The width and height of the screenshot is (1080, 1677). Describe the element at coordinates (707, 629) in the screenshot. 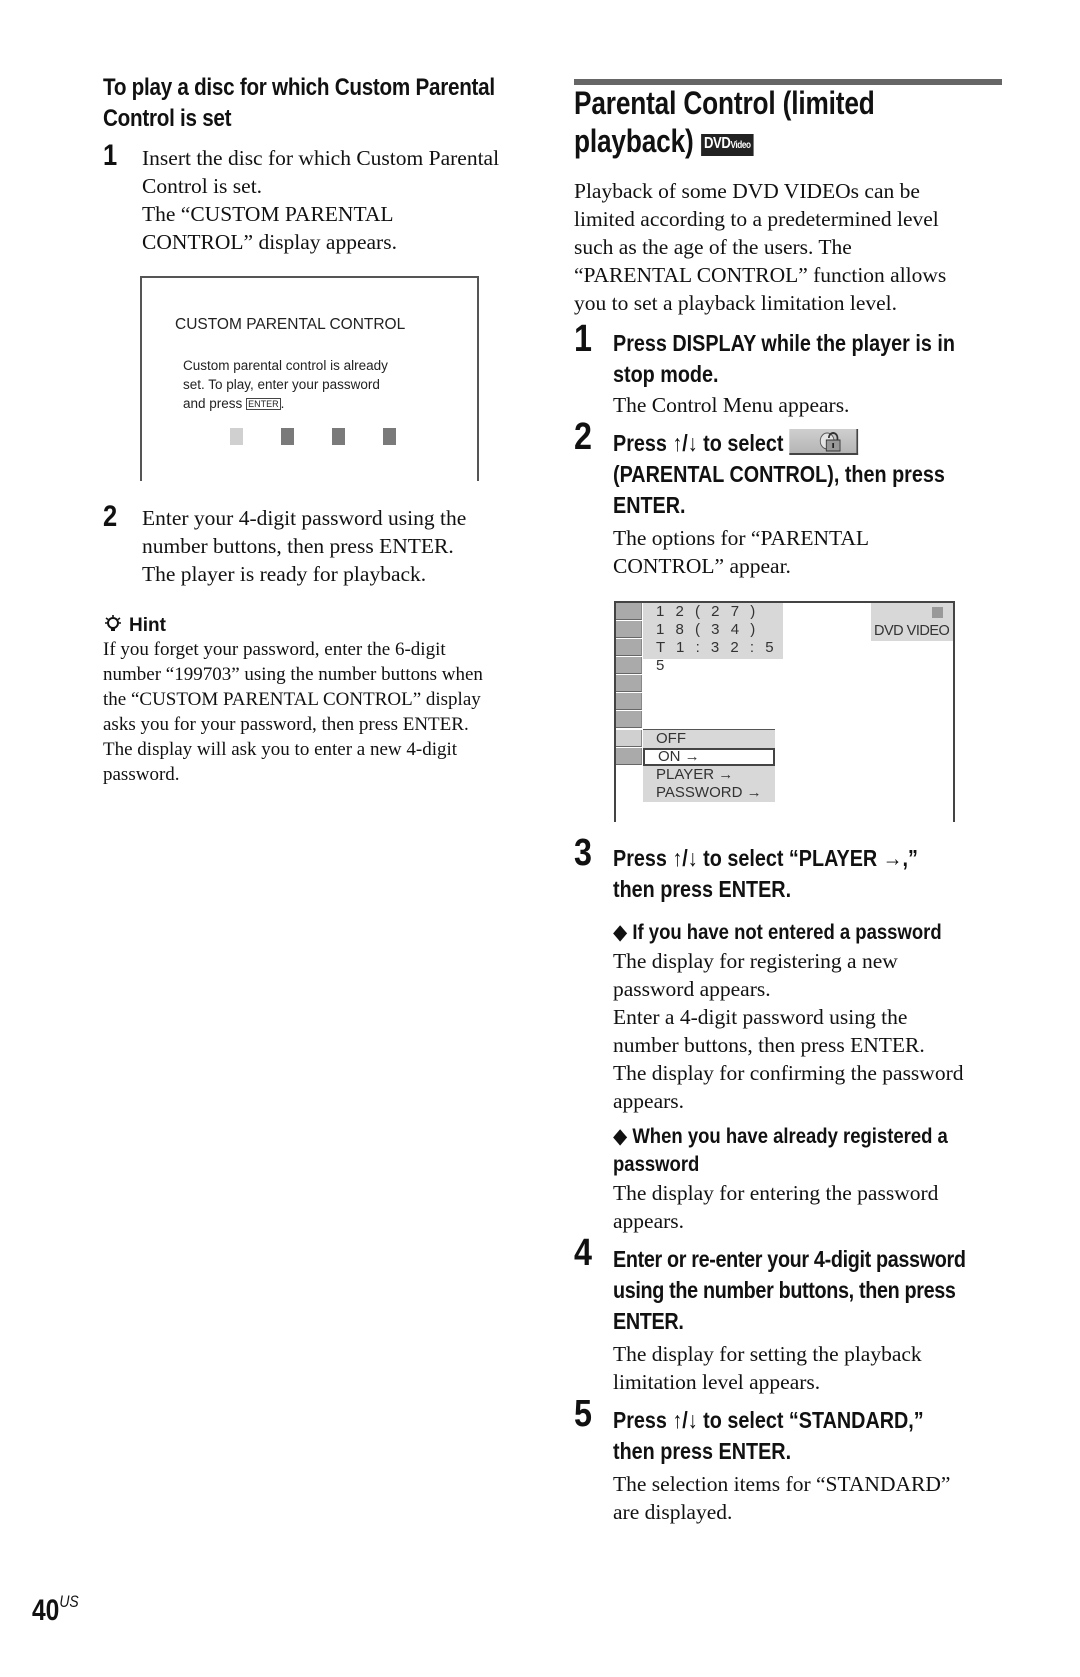

I see `chapter-info: 1 8 ( 3 4 )` at that location.